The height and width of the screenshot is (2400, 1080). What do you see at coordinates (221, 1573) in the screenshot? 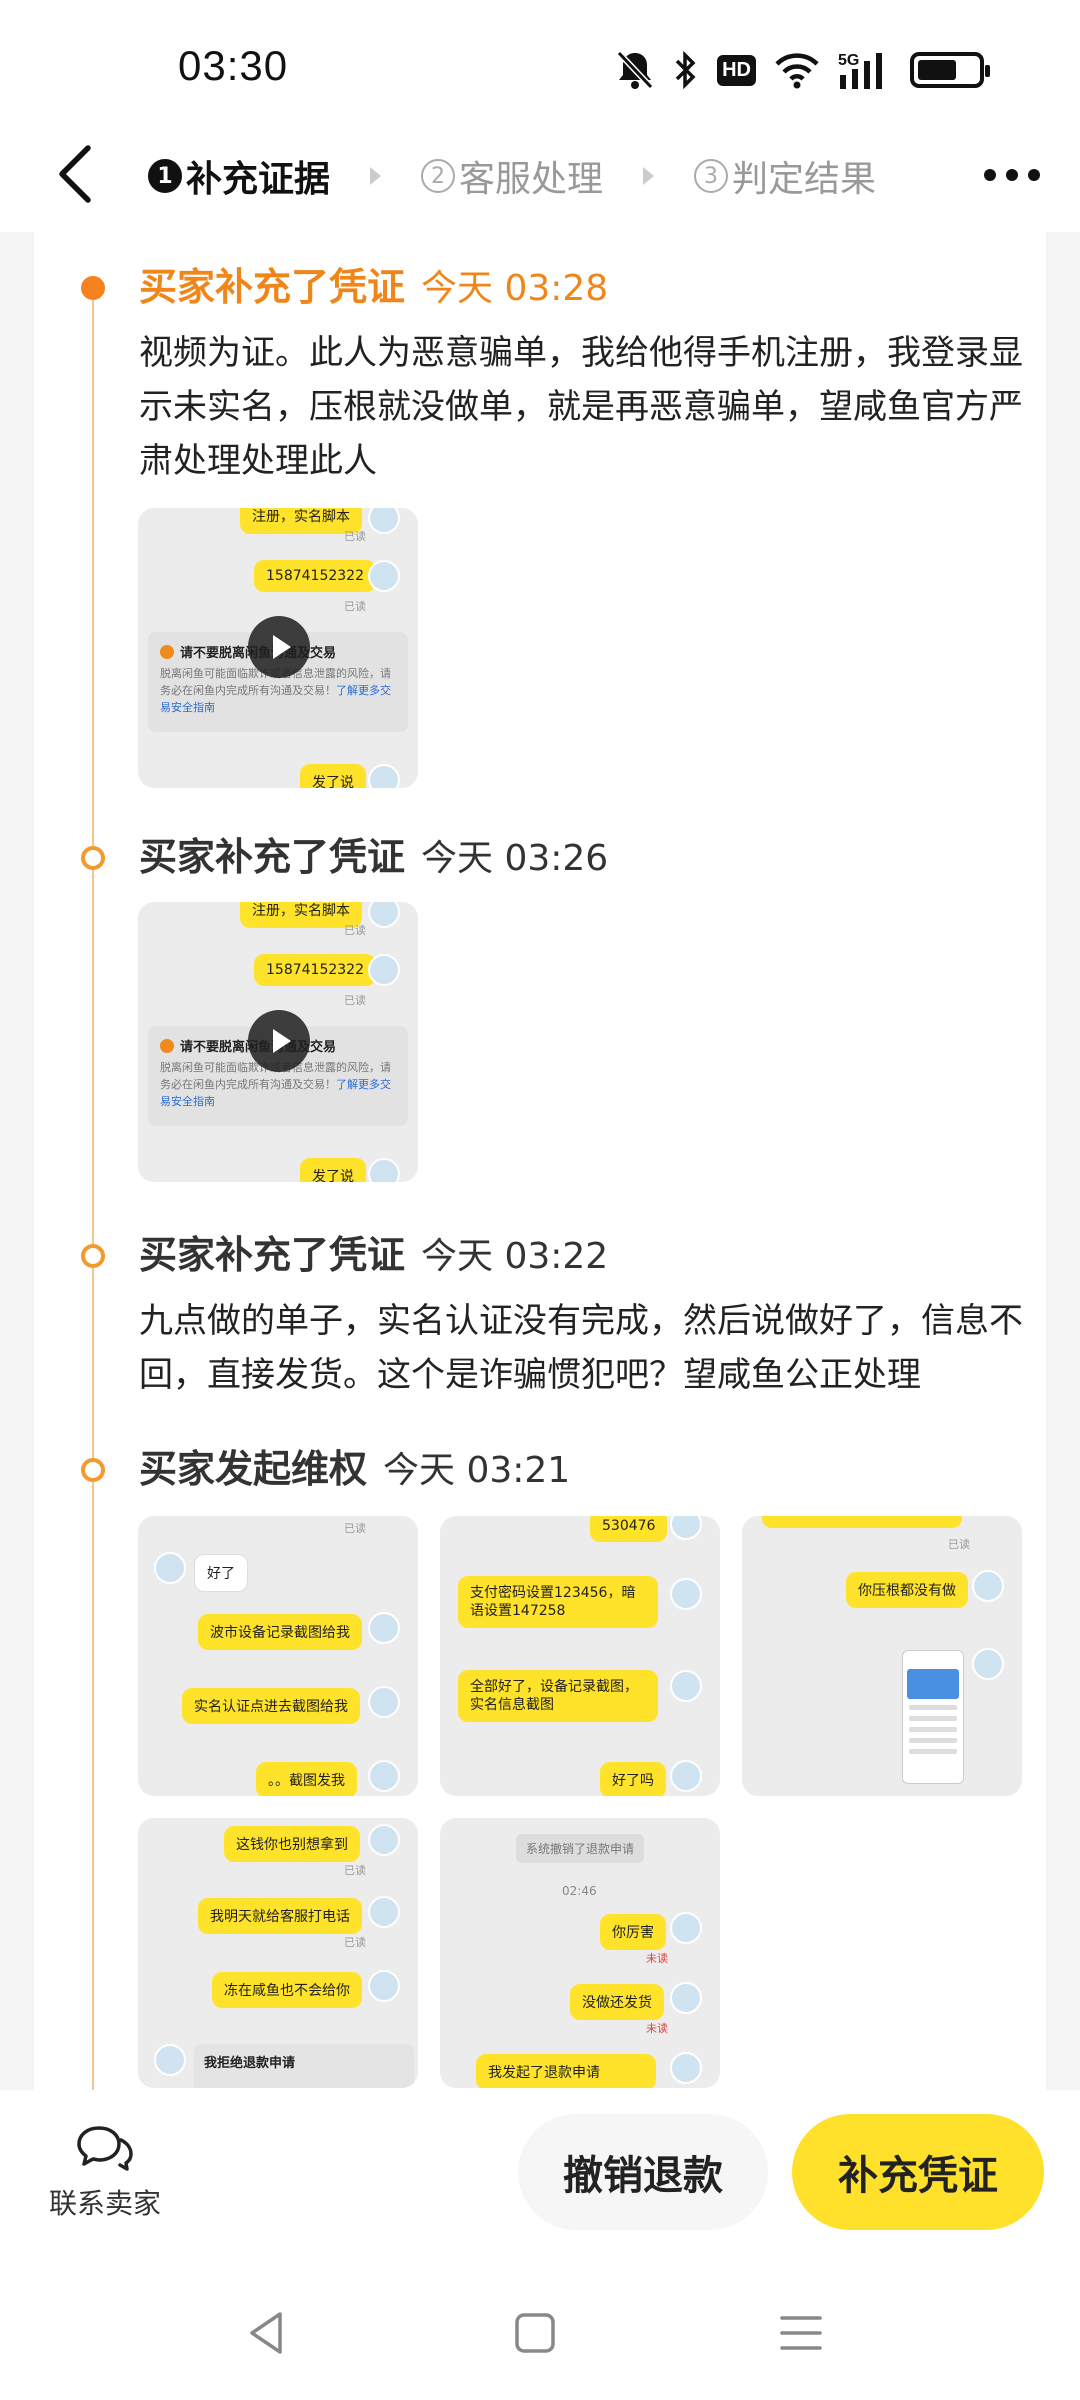
I see `chat-bubble: 好了` at bounding box center [221, 1573].